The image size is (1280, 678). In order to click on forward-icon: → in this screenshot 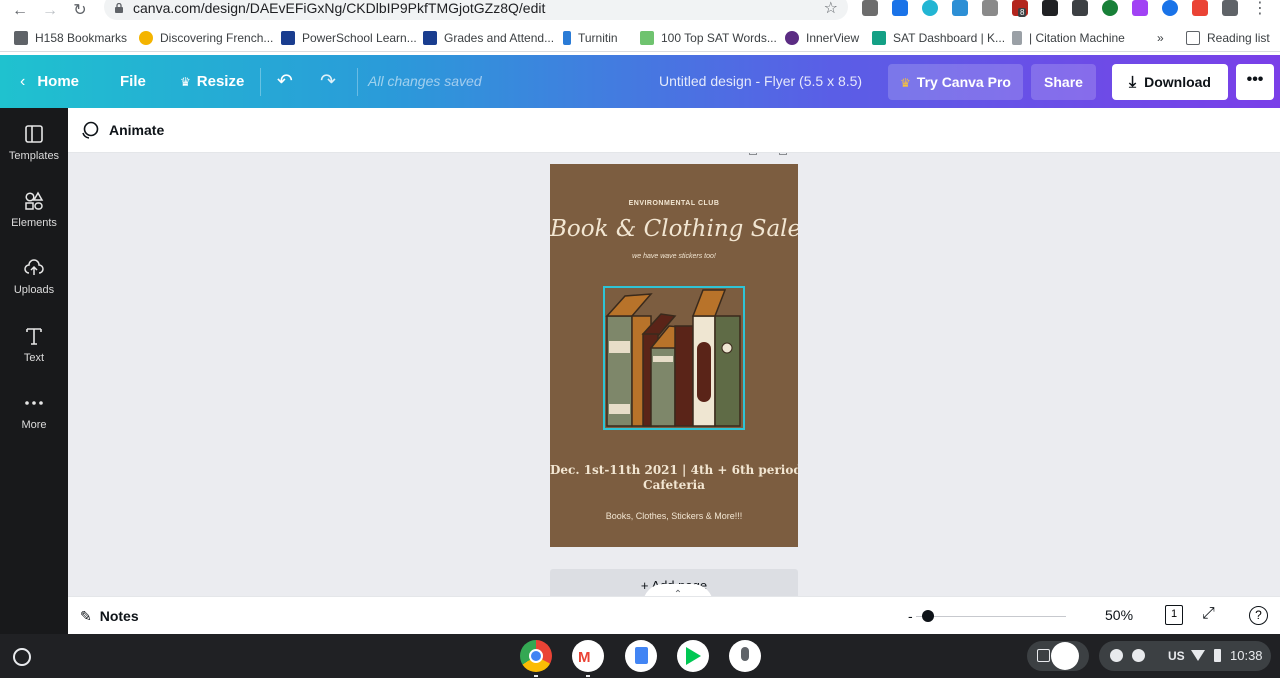, I will do `click(50, 12)`.